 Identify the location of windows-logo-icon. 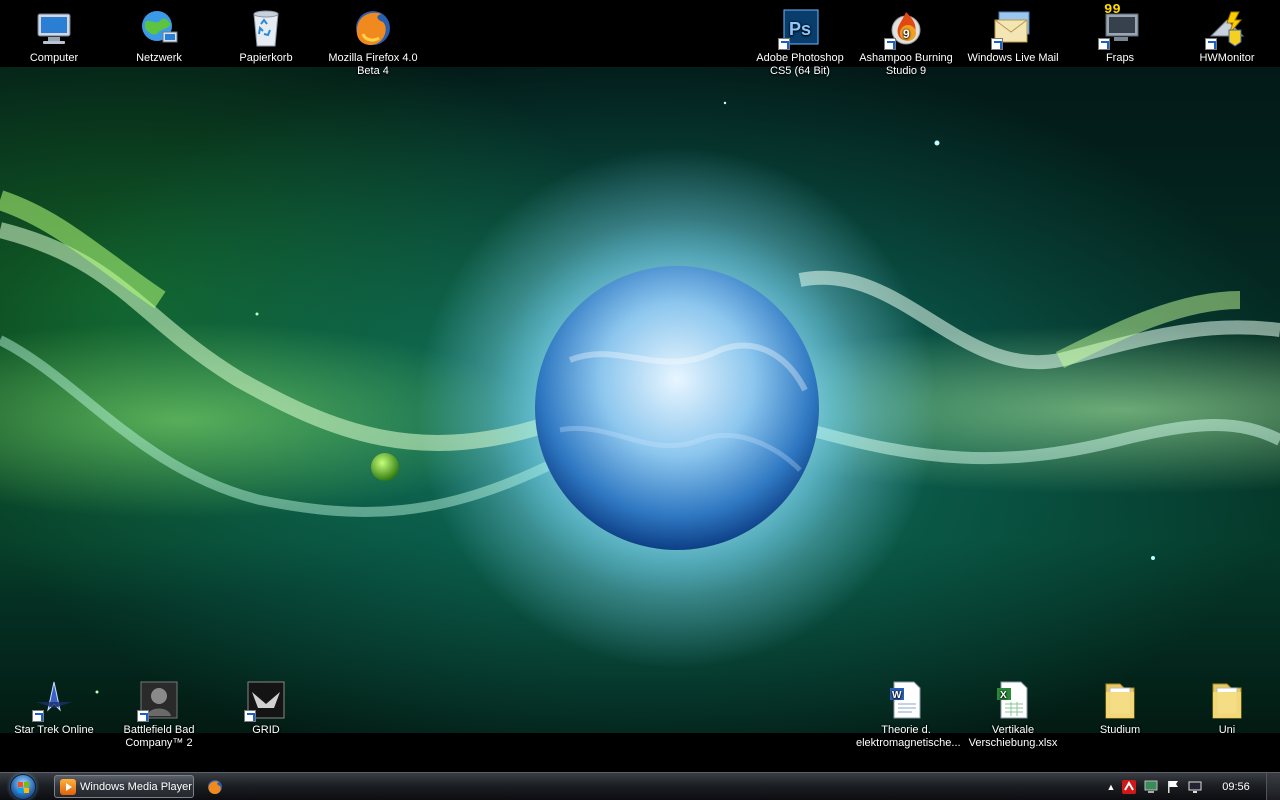
(23, 787).